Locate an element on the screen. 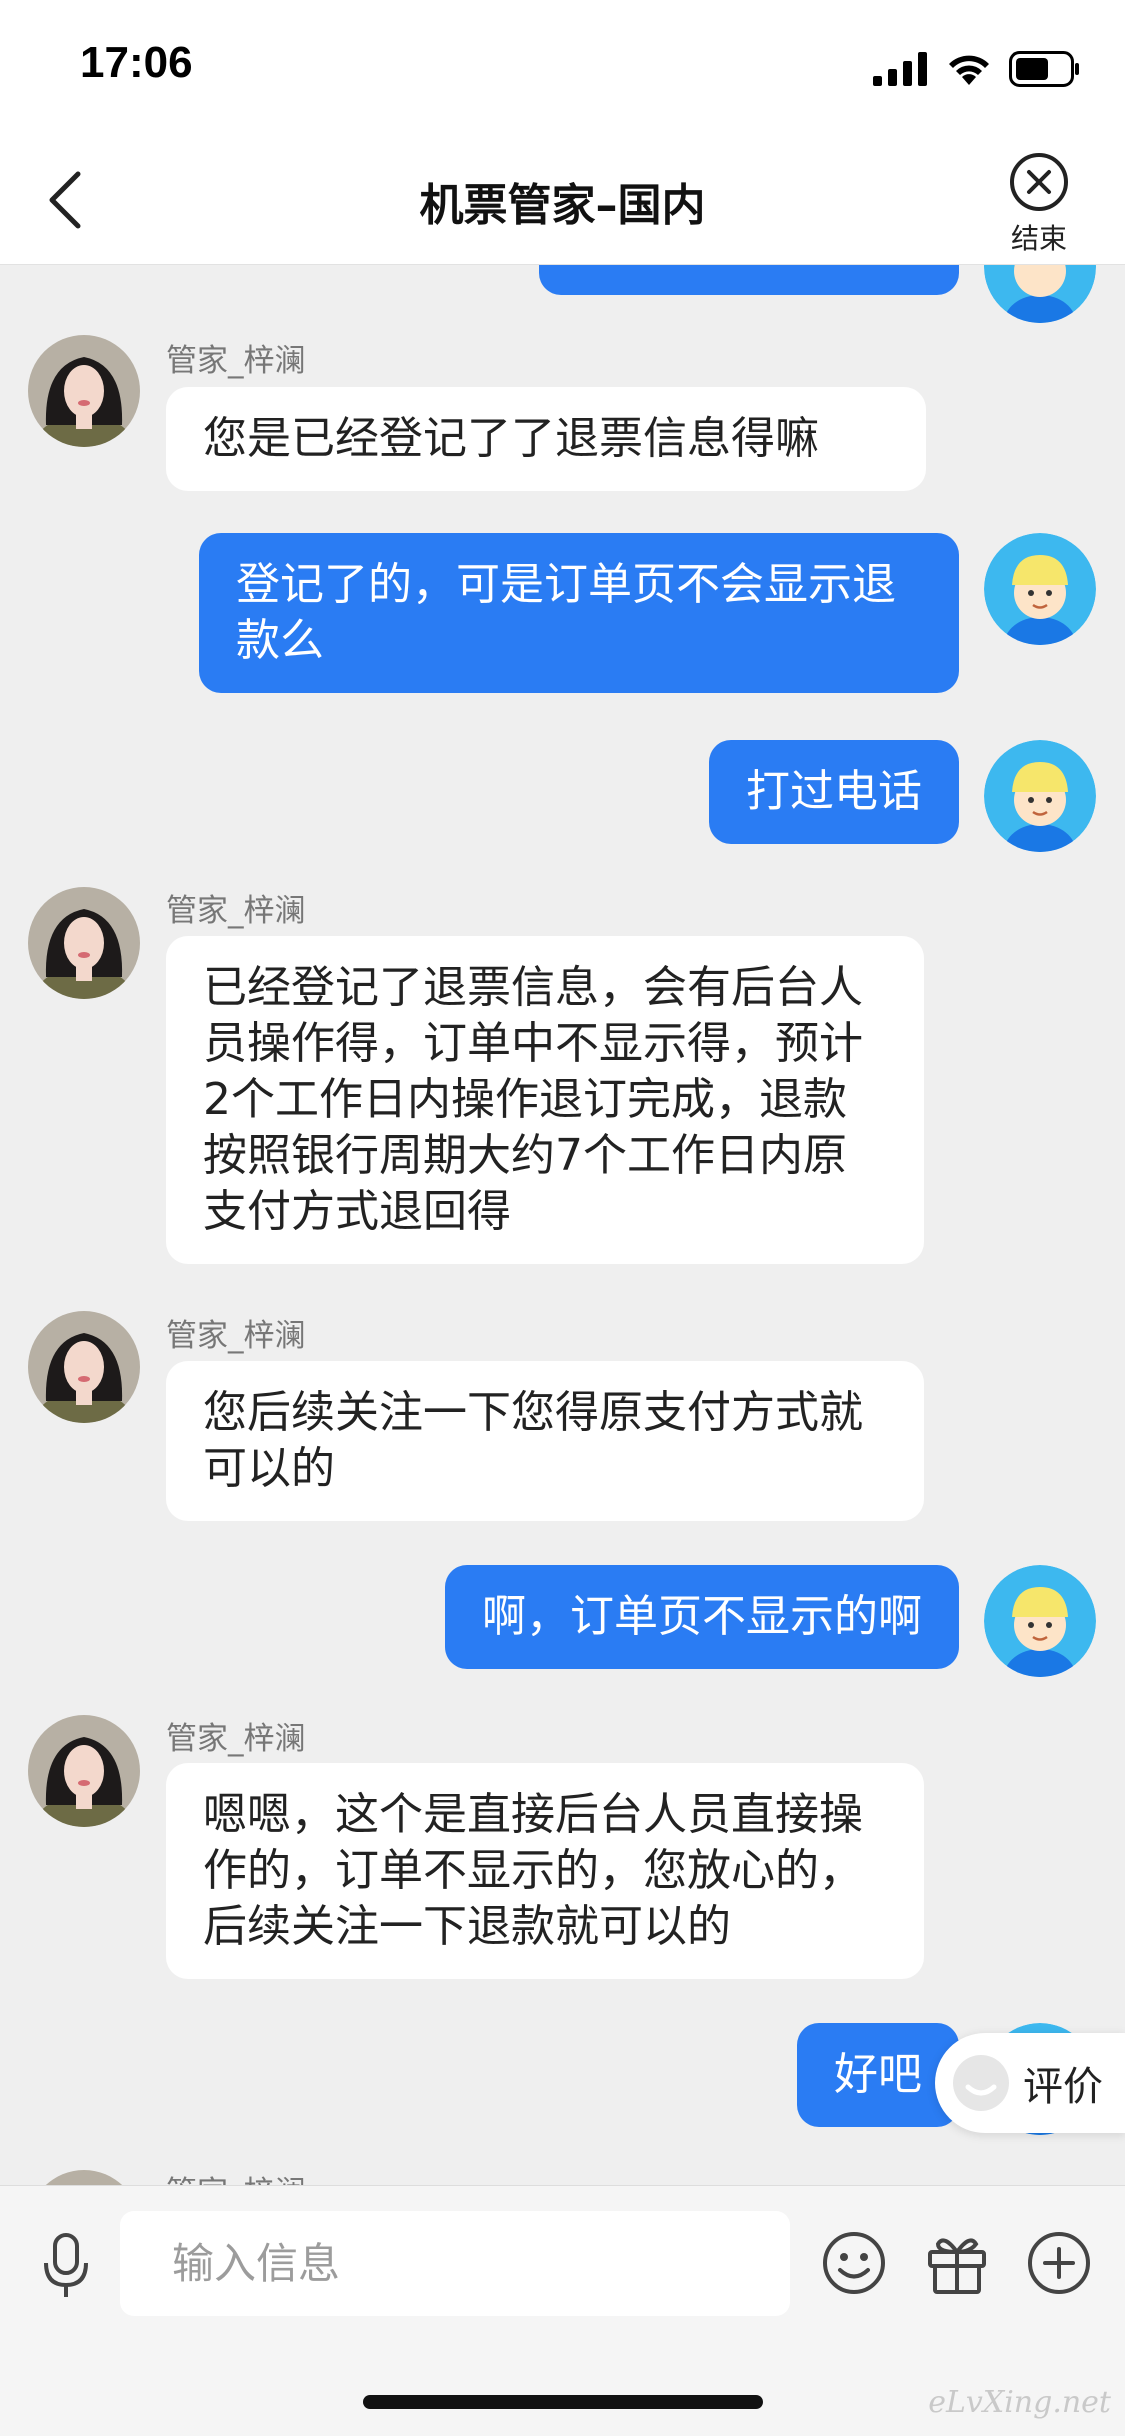  microphone-icon is located at coordinates (66, 2265).